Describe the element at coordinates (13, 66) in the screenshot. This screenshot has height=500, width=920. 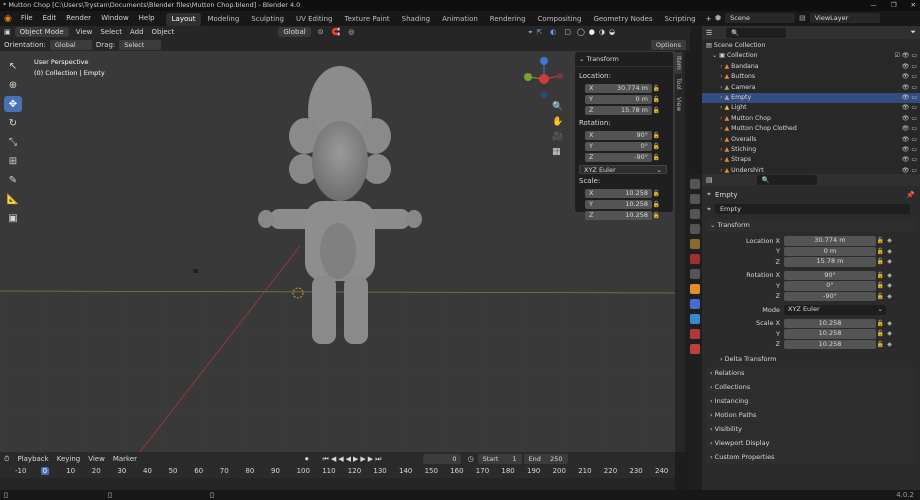
I see `tweak-tool-icon: ↖` at that location.